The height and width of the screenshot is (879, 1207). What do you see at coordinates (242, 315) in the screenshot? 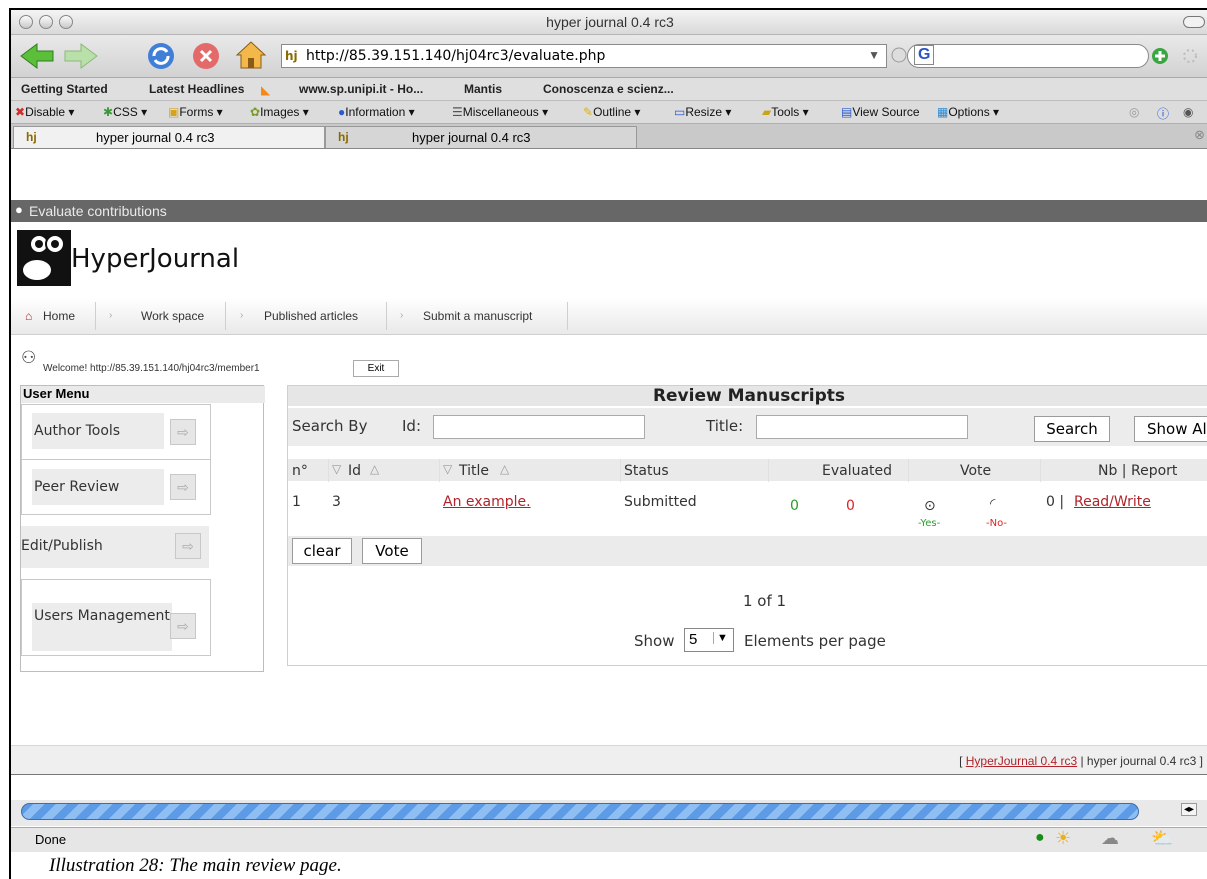
I see `nav-arrow-icon: ›` at bounding box center [242, 315].